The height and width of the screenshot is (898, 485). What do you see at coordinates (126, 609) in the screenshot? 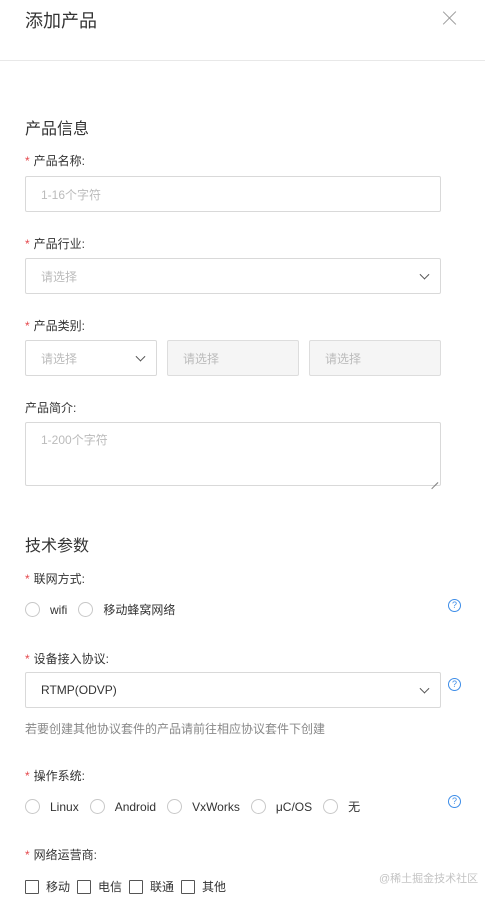
I see `network-option-cellular: 移动蜂窝网络` at bounding box center [126, 609].